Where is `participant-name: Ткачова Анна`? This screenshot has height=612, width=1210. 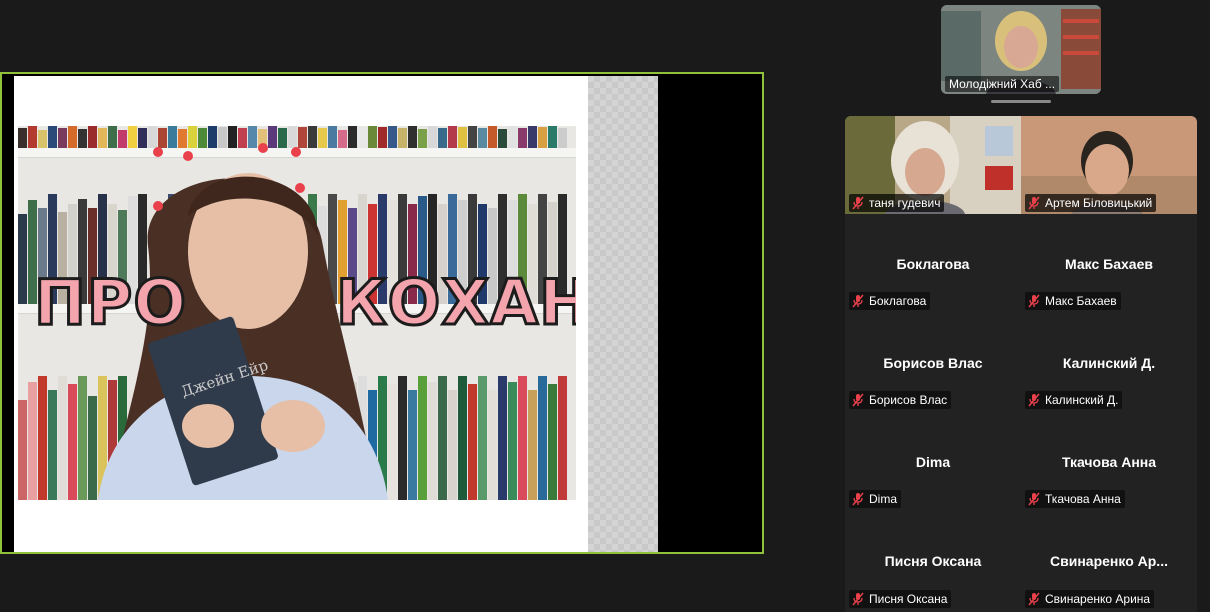
participant-name: Ткачова Анна is located at coordinates (1083, 499).